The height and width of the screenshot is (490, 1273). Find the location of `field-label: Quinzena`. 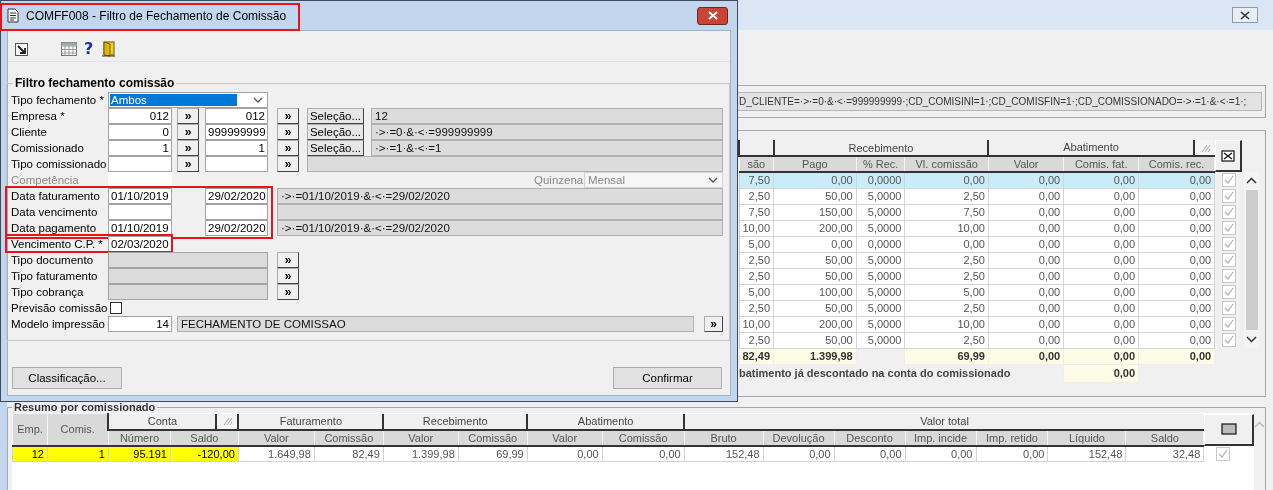

field-label: Quinzena is located at coordinates (559, 180).